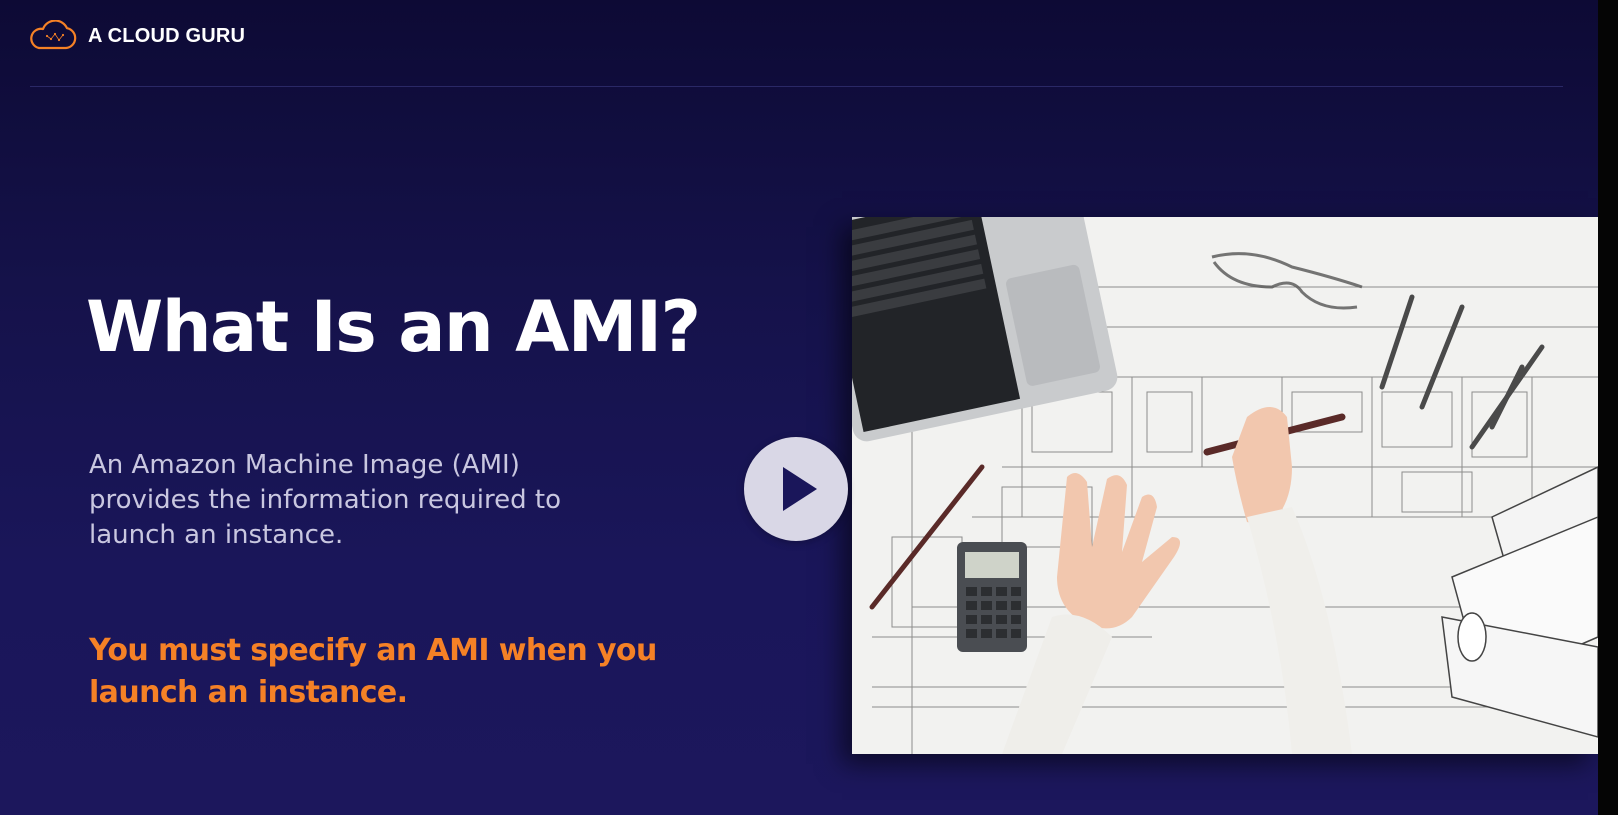  I want to click on calculator, so click(992, 597).